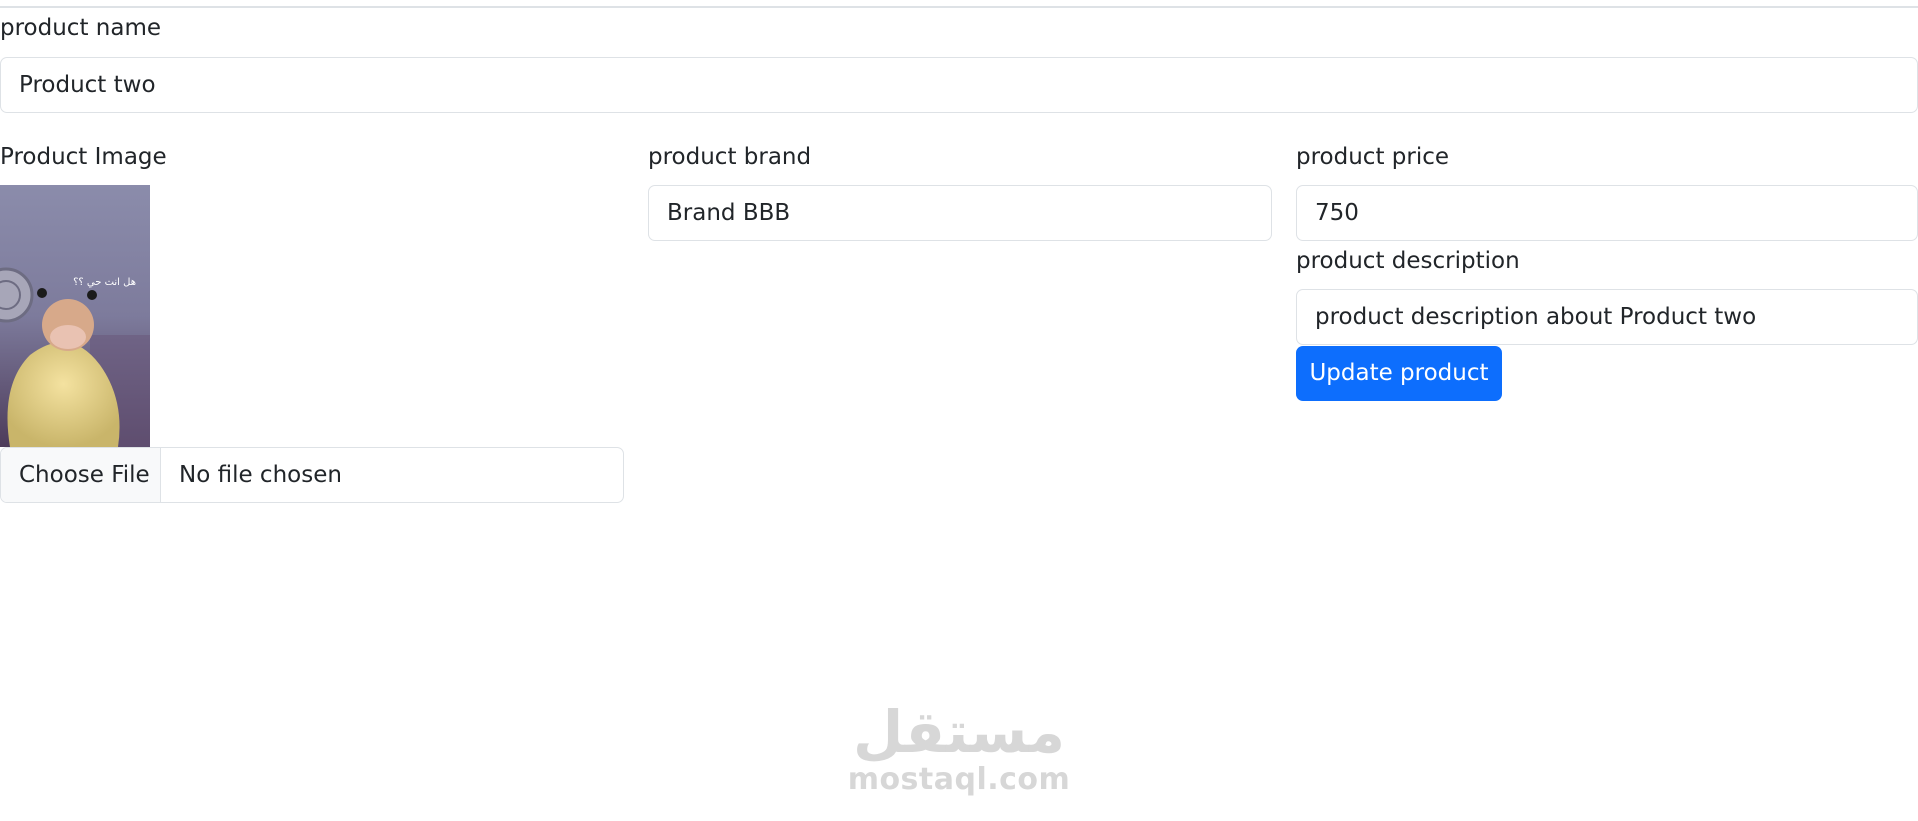 Image resolution: width=1918 pixels, height=821 pixels. What do you see at coordinates (1607, 213) in the screenshot?
I see `product-price-input: 750` at bounding box center [1607, 213].